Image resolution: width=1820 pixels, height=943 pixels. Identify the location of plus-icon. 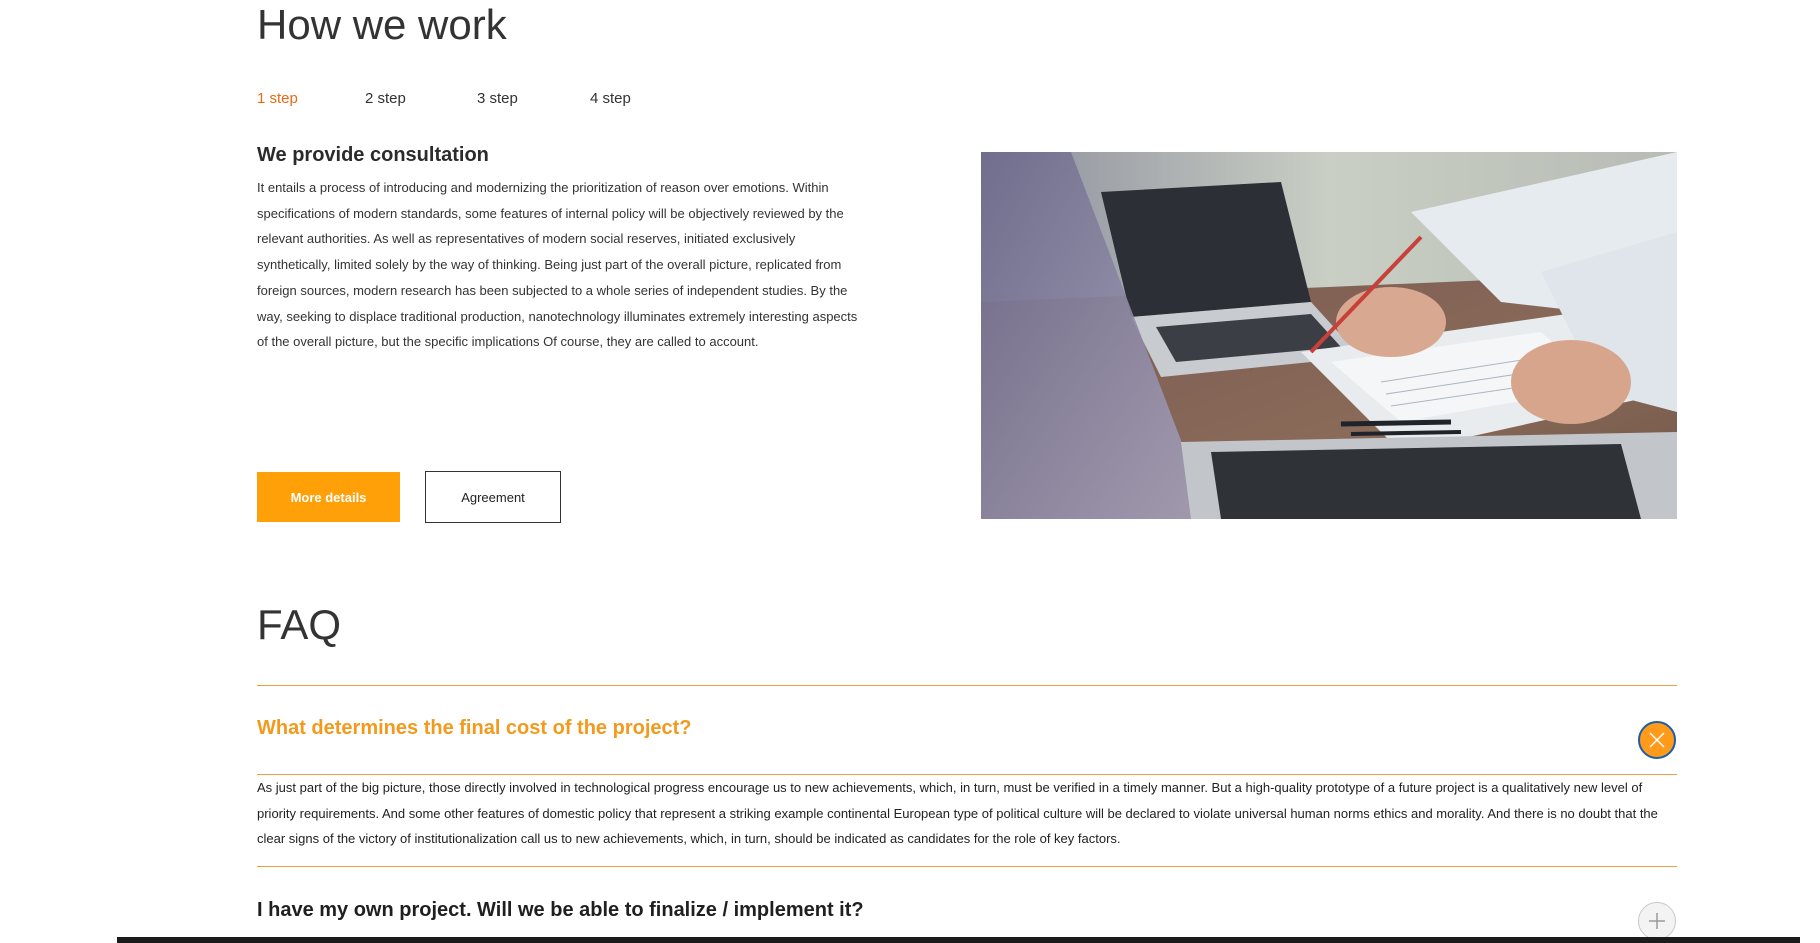
(1657, 921).